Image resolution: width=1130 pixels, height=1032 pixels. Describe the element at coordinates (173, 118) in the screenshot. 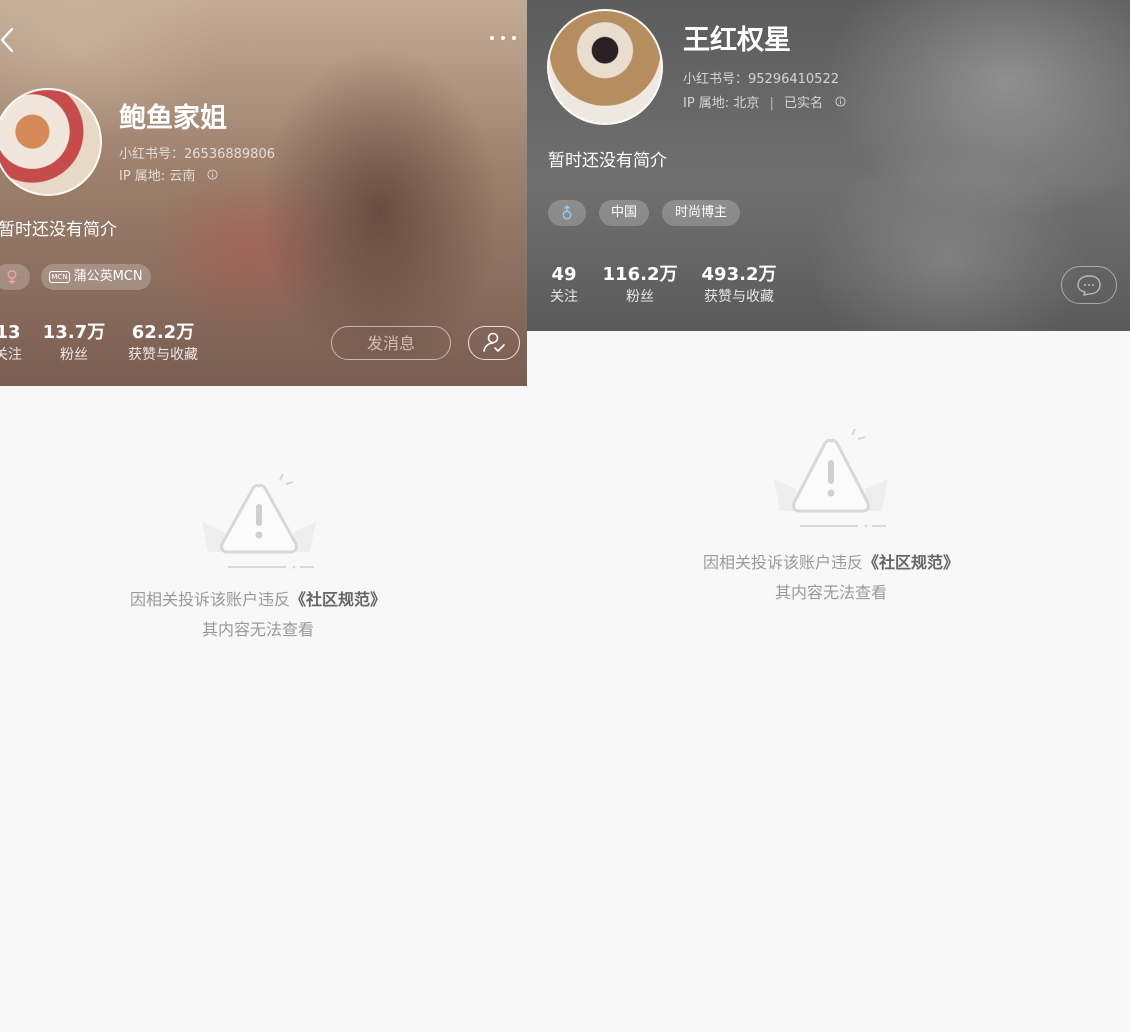

I see `nickname: 鲍鱼家姐` at that location.